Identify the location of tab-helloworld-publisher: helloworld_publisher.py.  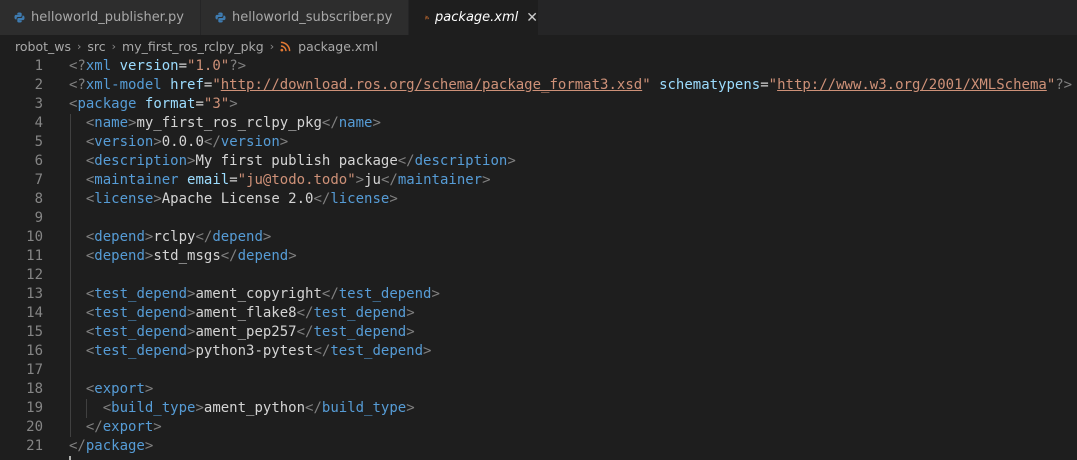
(100, 17).